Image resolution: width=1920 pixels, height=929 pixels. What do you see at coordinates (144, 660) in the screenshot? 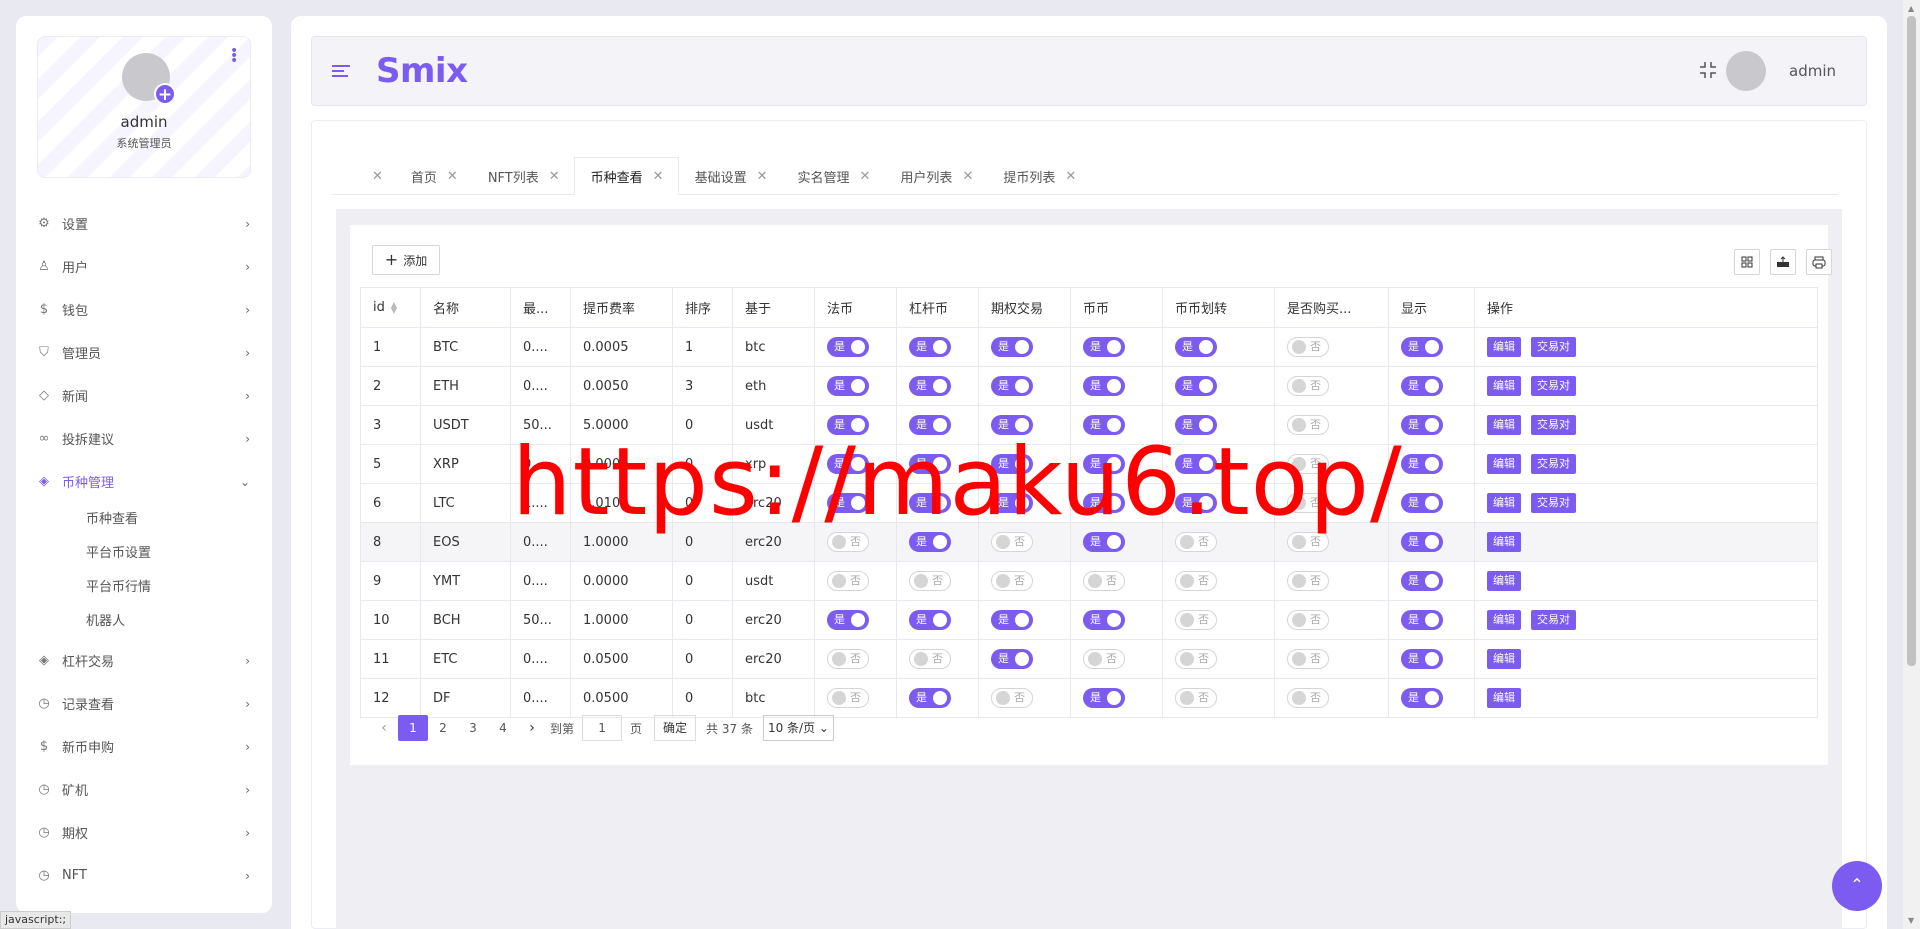
I see `sidebar-item-menu20: ◈ 杠杆交易 ›` at bounding box center [144, 660].